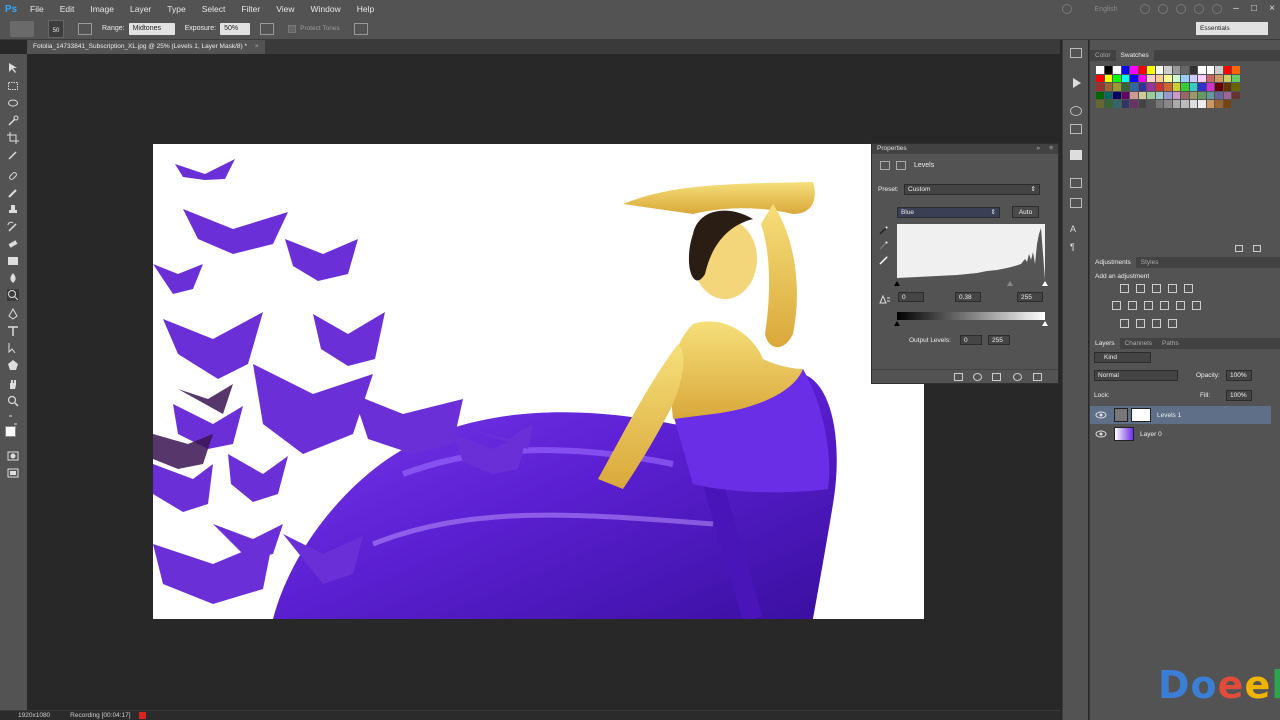 This screenshot has width=1280, height=720. What do you see at coordinates (1132, 305) in the screenshot?
I see `hue-saturation-icon` at bounding box center [1132, 305].